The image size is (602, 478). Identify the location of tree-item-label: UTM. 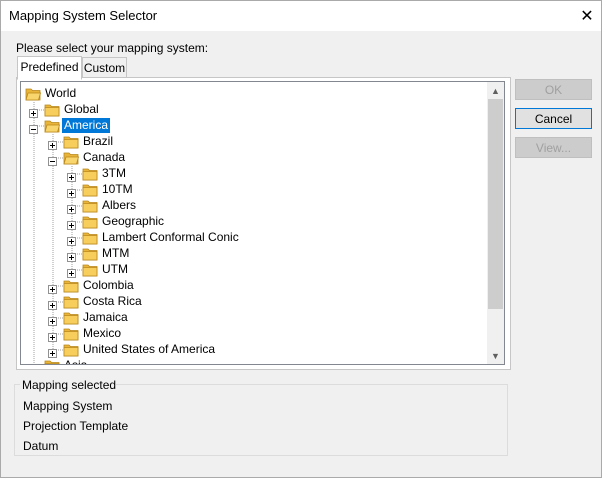
(115, 269).